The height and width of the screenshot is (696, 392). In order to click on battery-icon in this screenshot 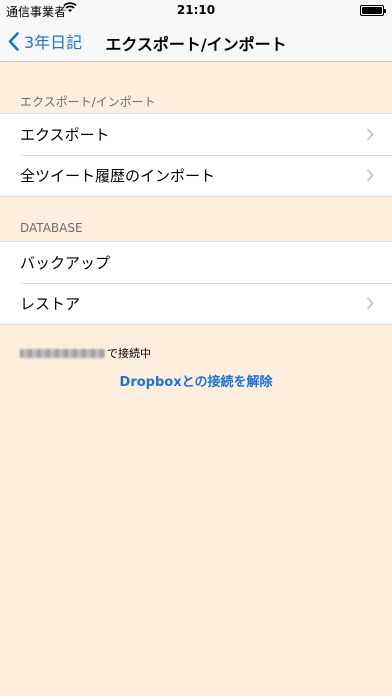, I will do `click(373, 10)`.